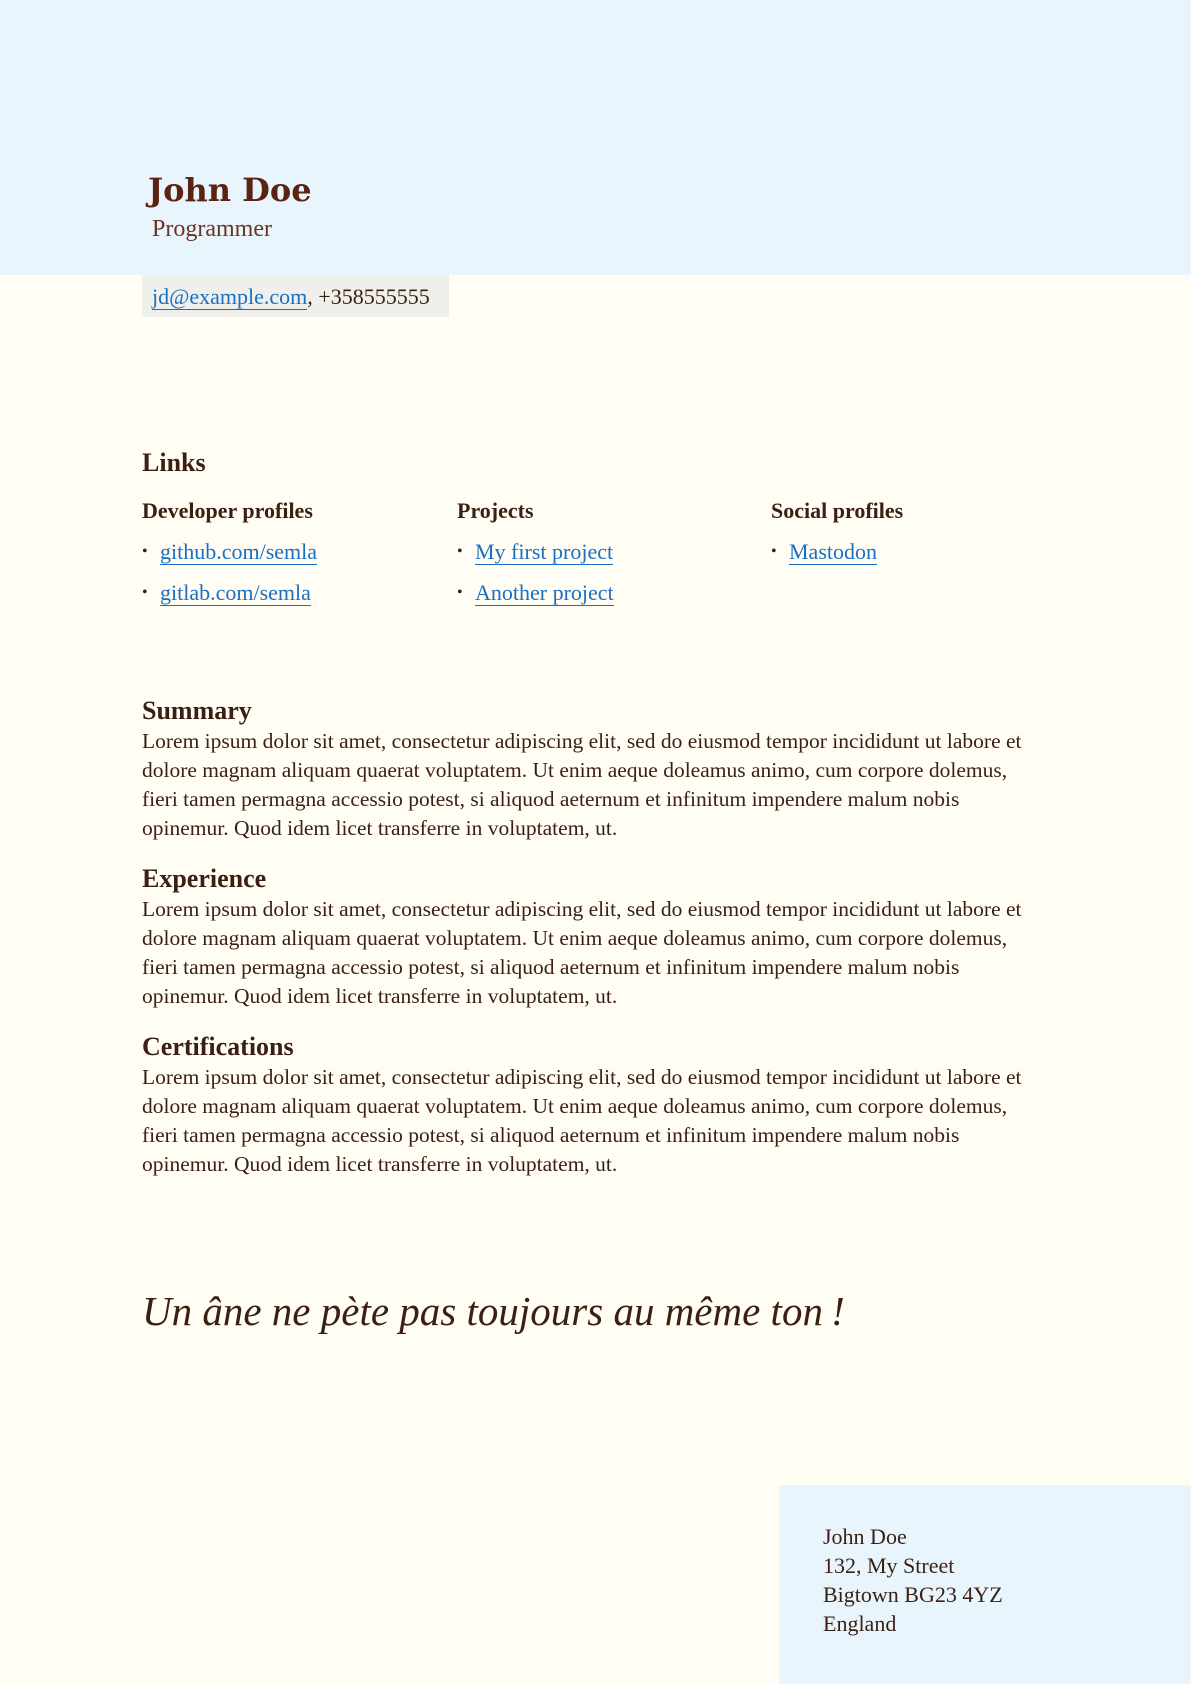 The width and height of the screenshot is (1191, 1684). I want to click on gitlab-link: gitlab.com/semla, so click(235, 593).